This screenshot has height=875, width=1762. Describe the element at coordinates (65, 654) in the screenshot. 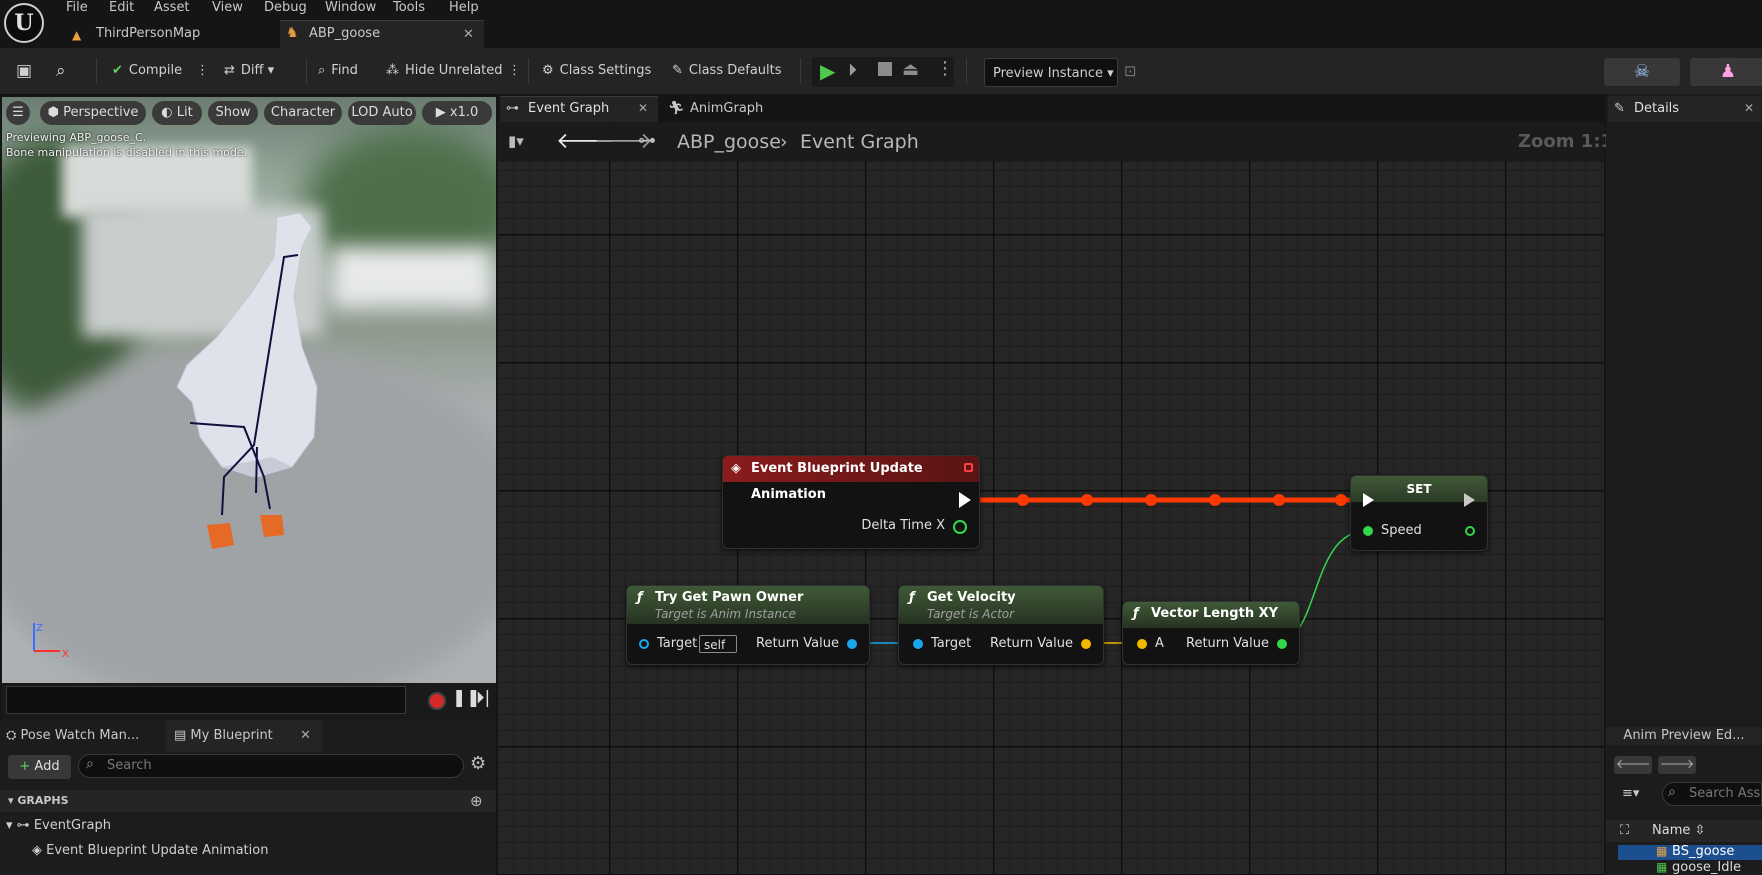

I see `axis-x-label: X` at that location.